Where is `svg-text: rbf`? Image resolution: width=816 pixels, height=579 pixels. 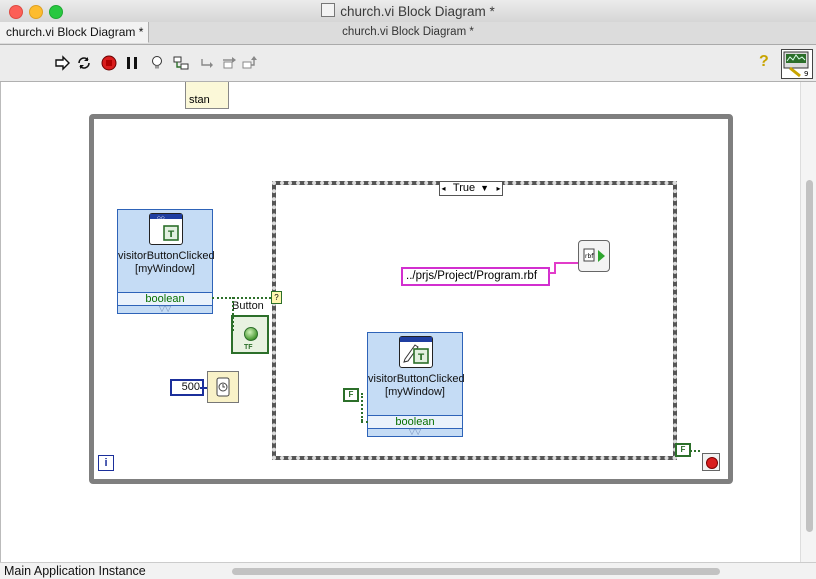
svg-text: rbf is located at coordinates (589, 256).